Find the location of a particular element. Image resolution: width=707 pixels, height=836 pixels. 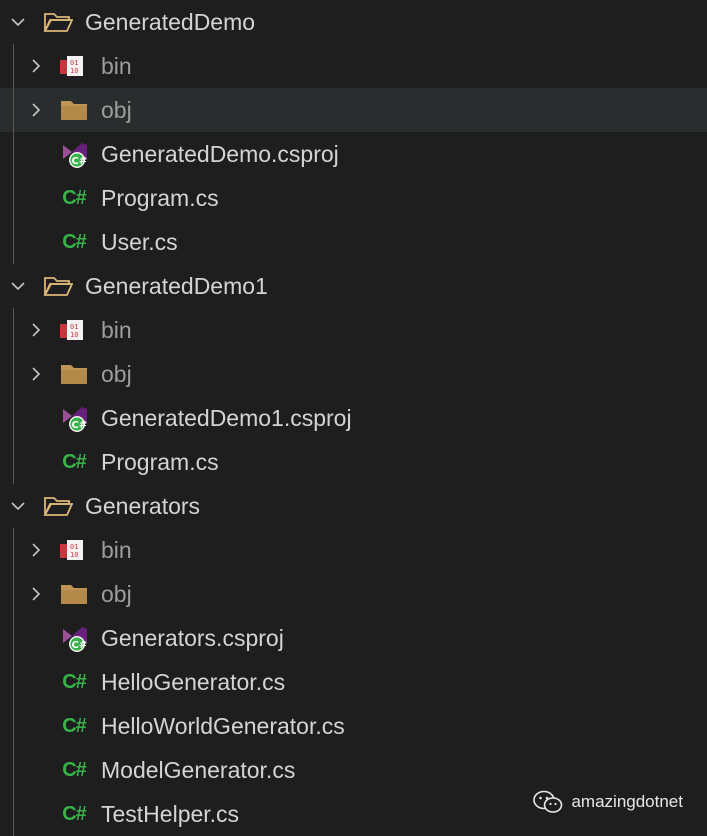

project-name: GeneratedDemo1 is located at coordinates (176, 286).